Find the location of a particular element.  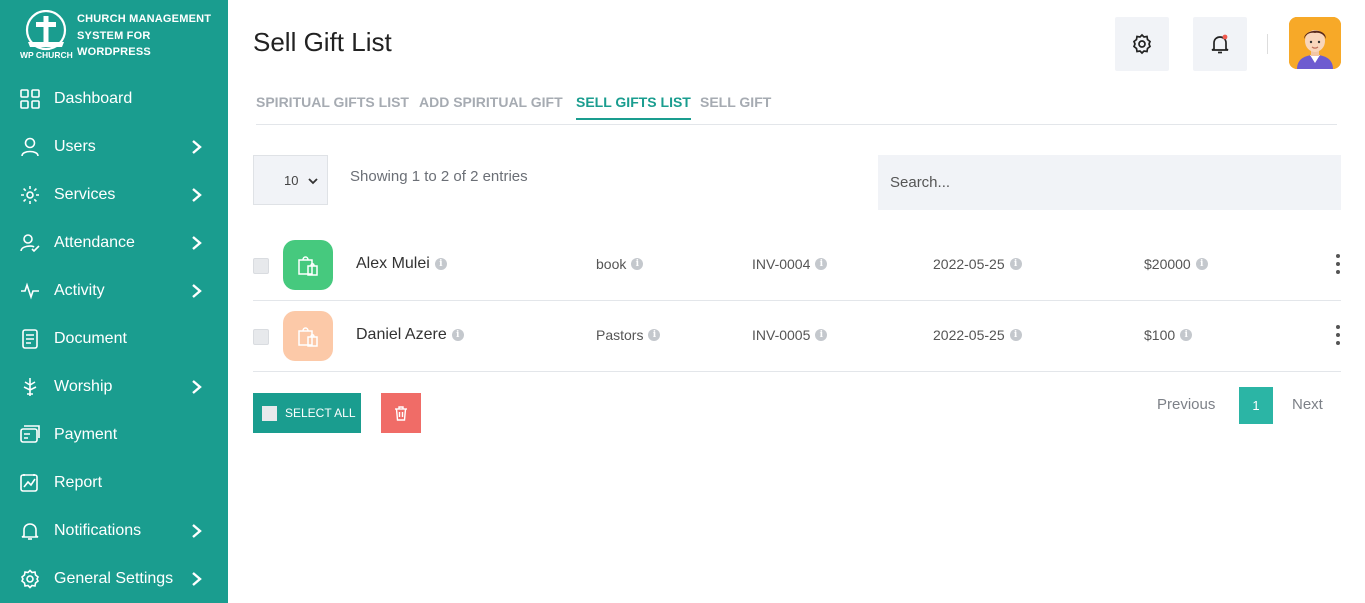

sidebar-item-users: Users is located at coordinates (114, 147).